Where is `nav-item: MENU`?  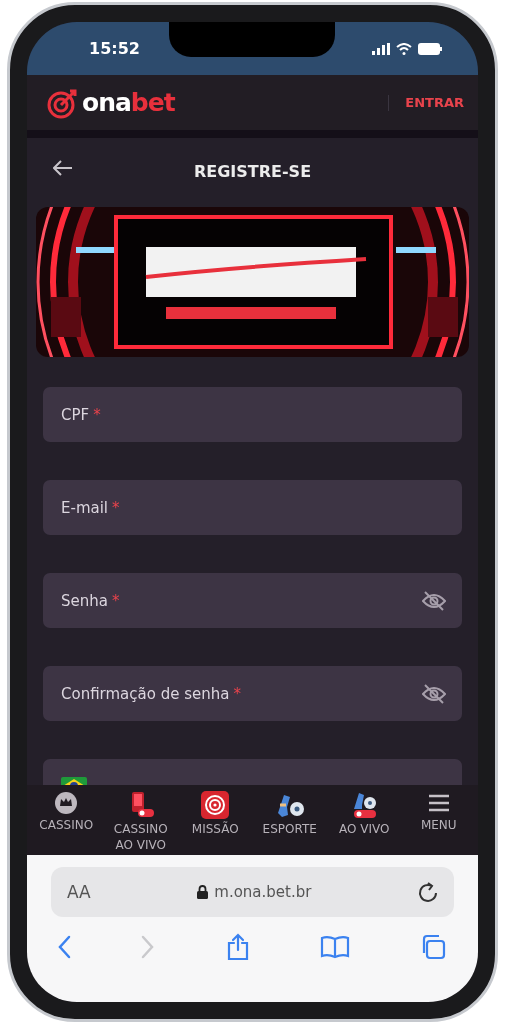 nav-item: MENU is located at coordinates (438, 809).